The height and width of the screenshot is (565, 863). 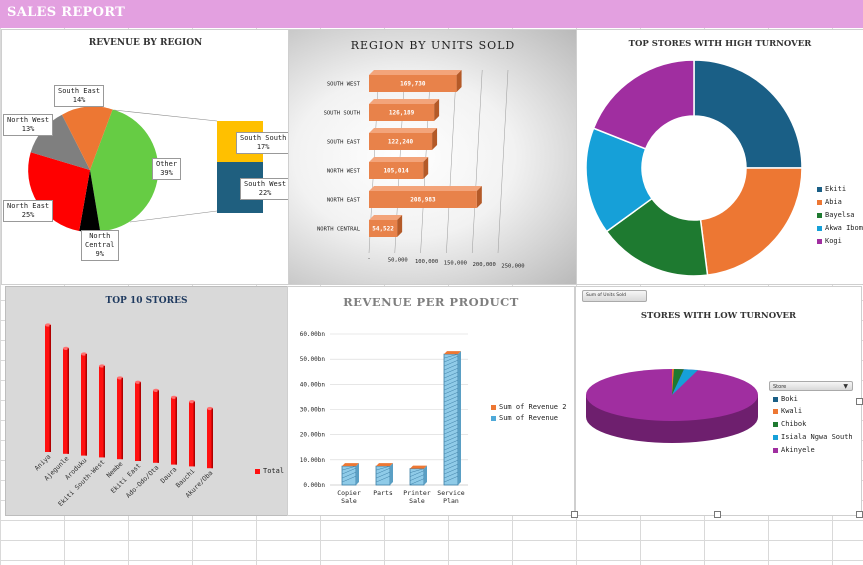 I want to click on label-other: Other 39%, so click(x=167, y=169).